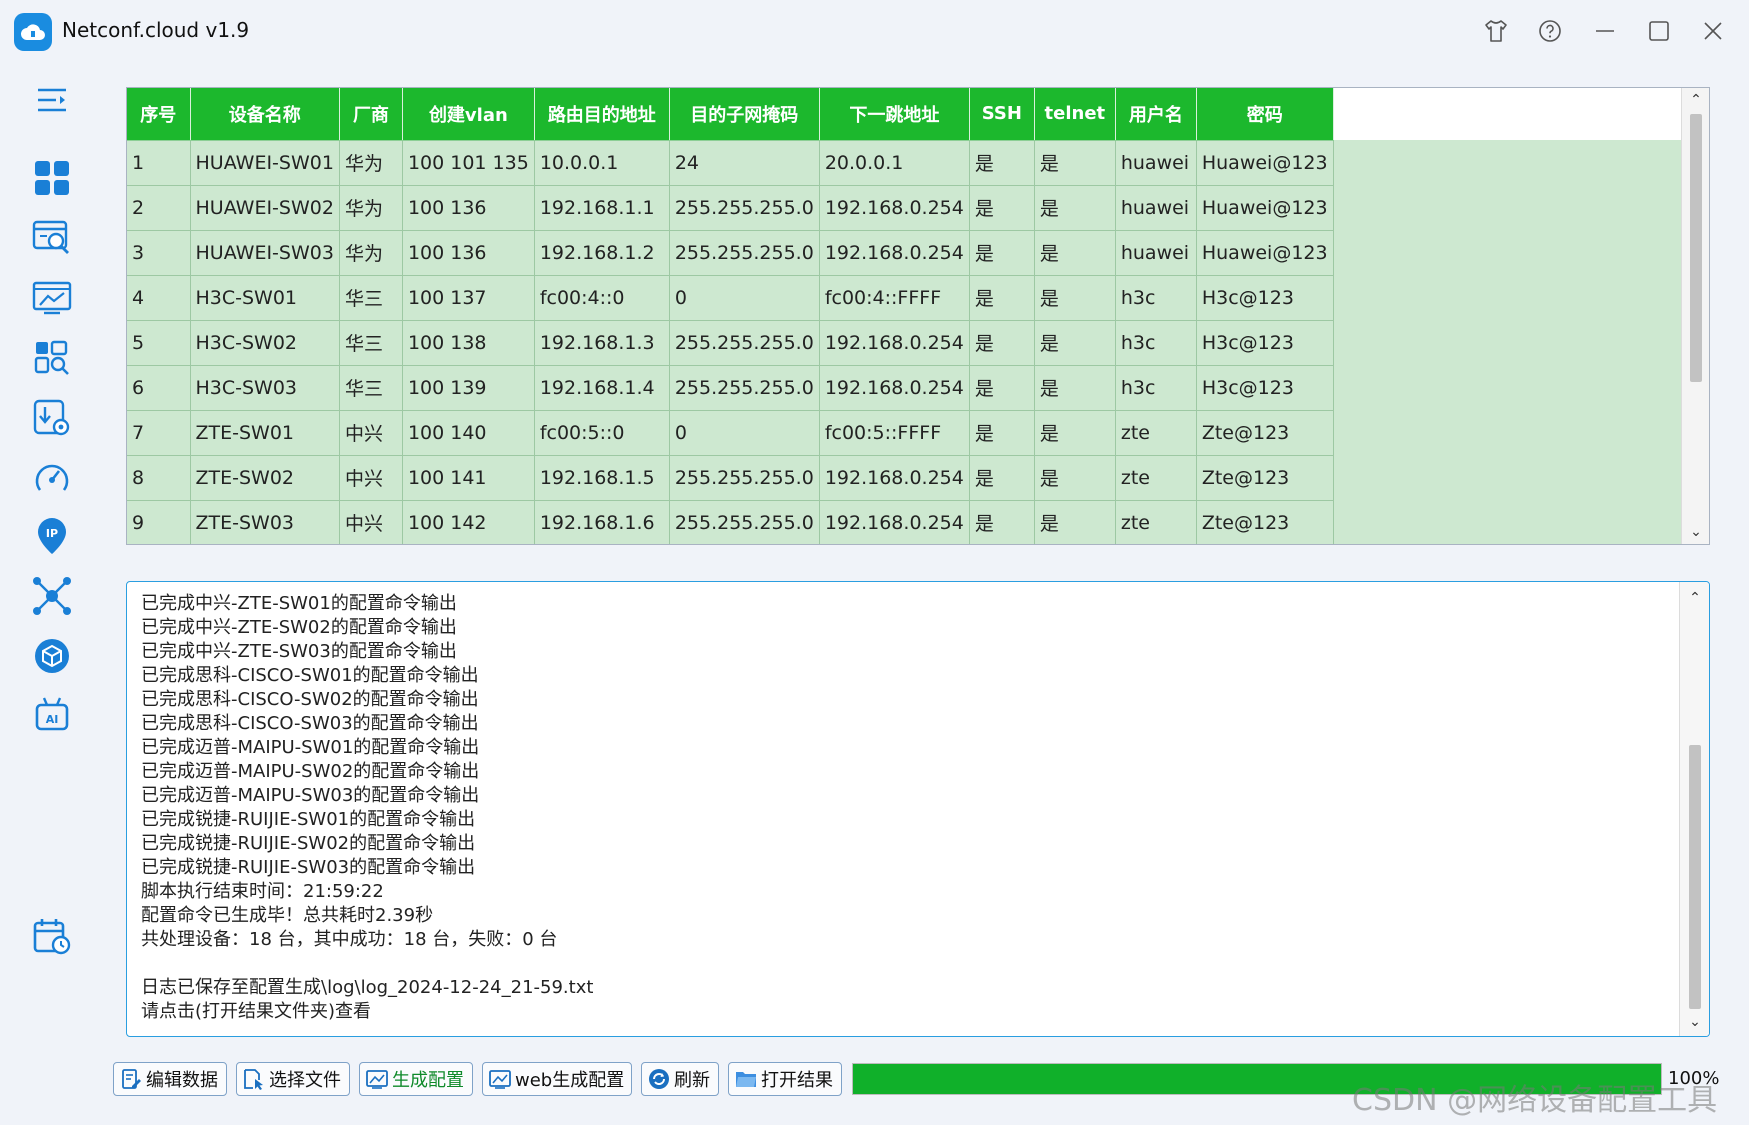  I want to click on cube-icon, so click(52, 656).